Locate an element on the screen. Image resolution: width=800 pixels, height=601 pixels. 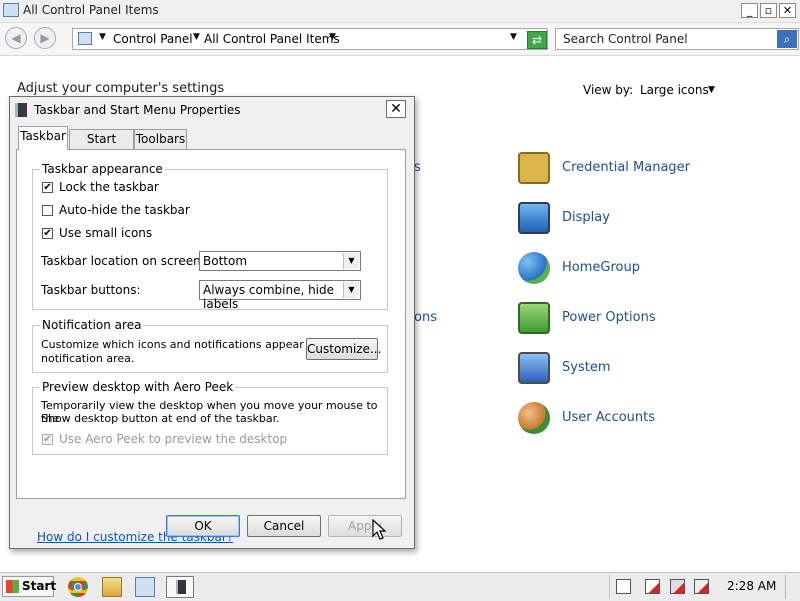
ok-button: OK is located at coordinates (203, 526).